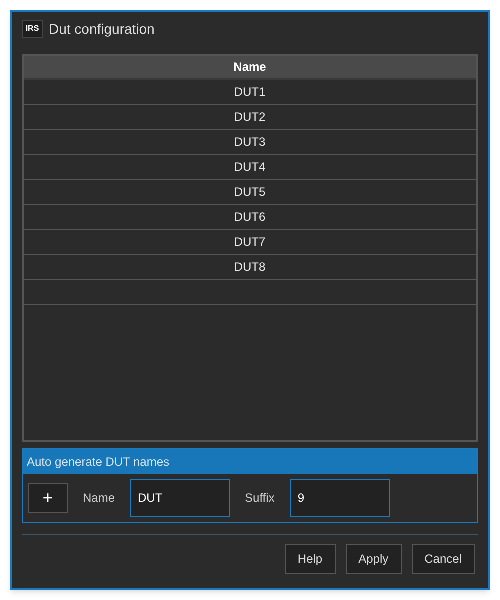 The height and width of the screenshot is (600, 500). I want to click on name-label: Name, so click(99, 498).